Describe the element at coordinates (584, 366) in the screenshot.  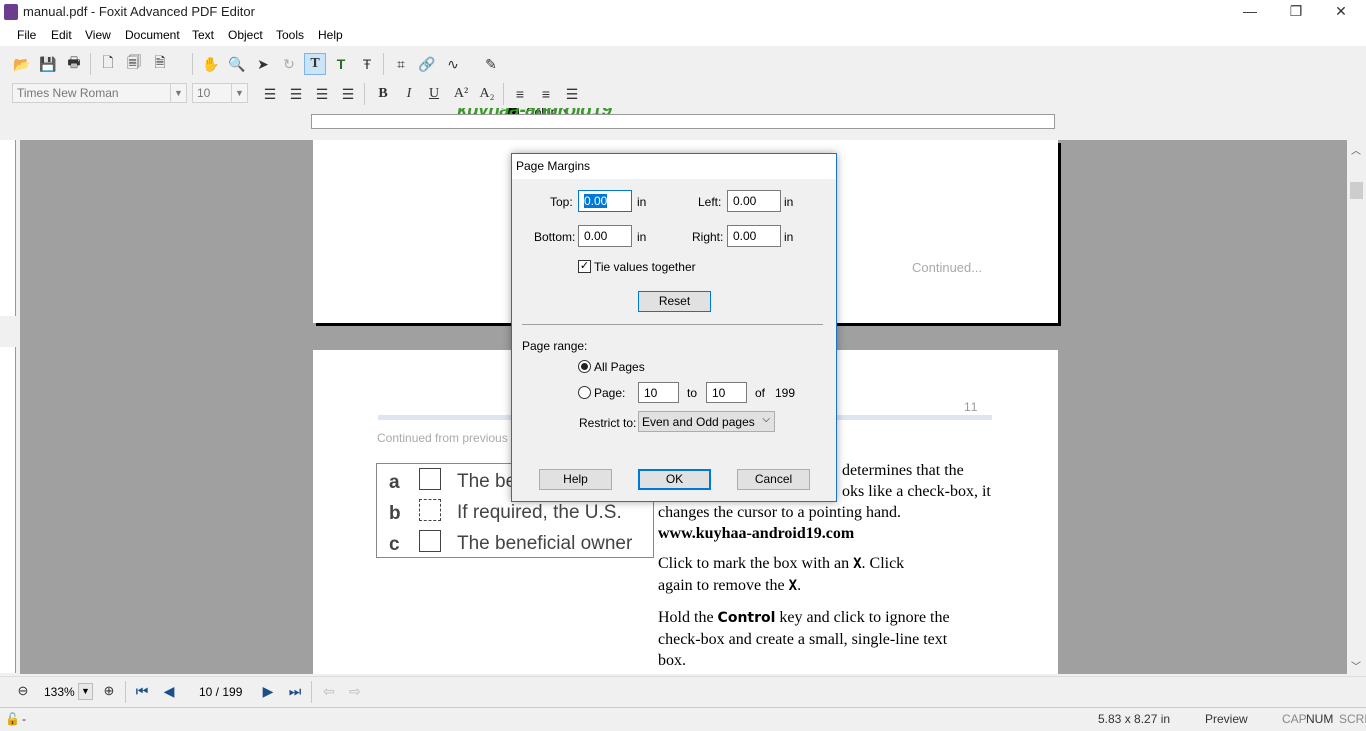
I see `all-pages-radio` at that location.